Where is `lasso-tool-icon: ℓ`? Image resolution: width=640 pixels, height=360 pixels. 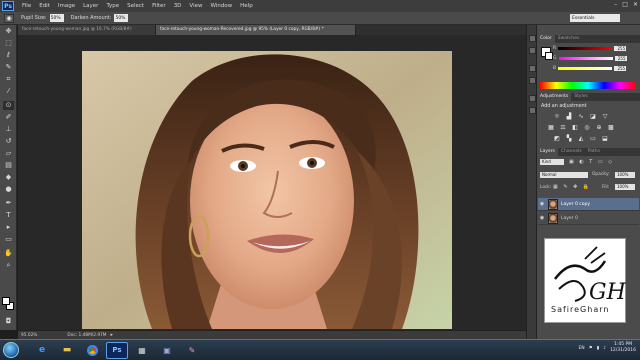
lasso-tool-icon: ℓ is located at coordinates (8, 55).